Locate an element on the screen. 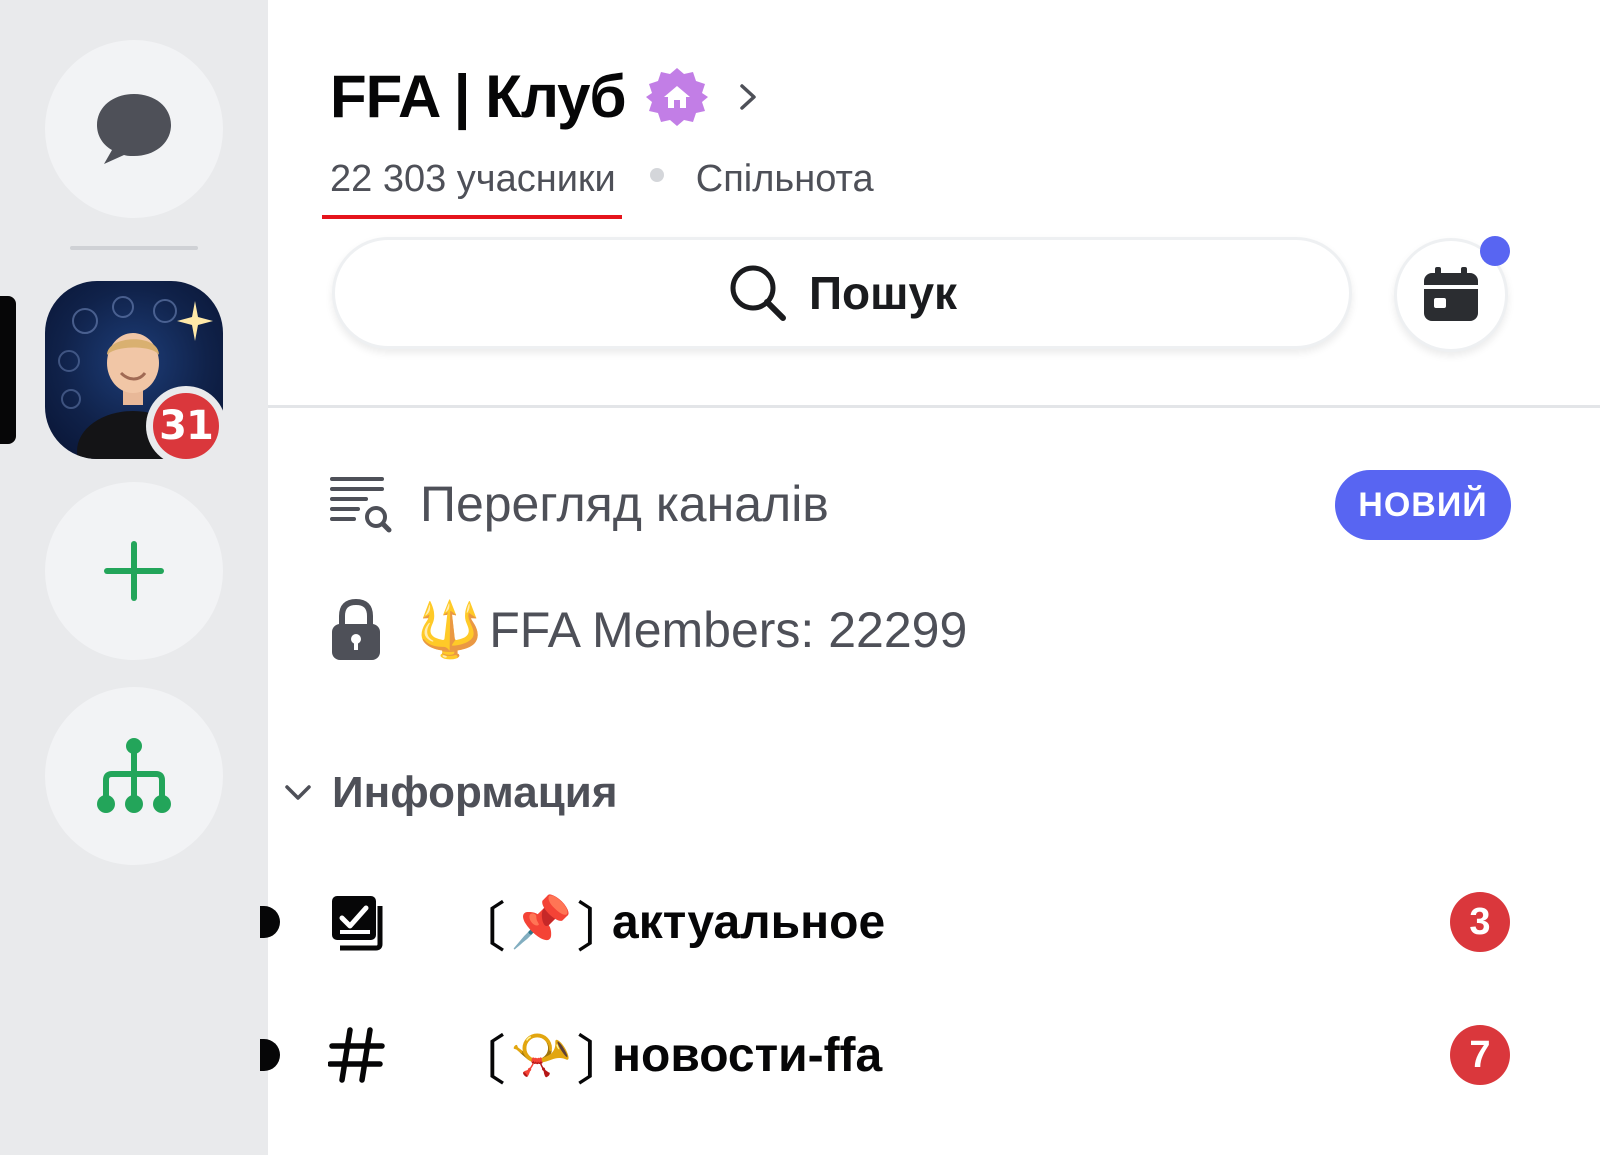 Image resolution: width=1600 pixels, height=1155 pixels. events-new-indicator is located at coordinates (1495, 251).